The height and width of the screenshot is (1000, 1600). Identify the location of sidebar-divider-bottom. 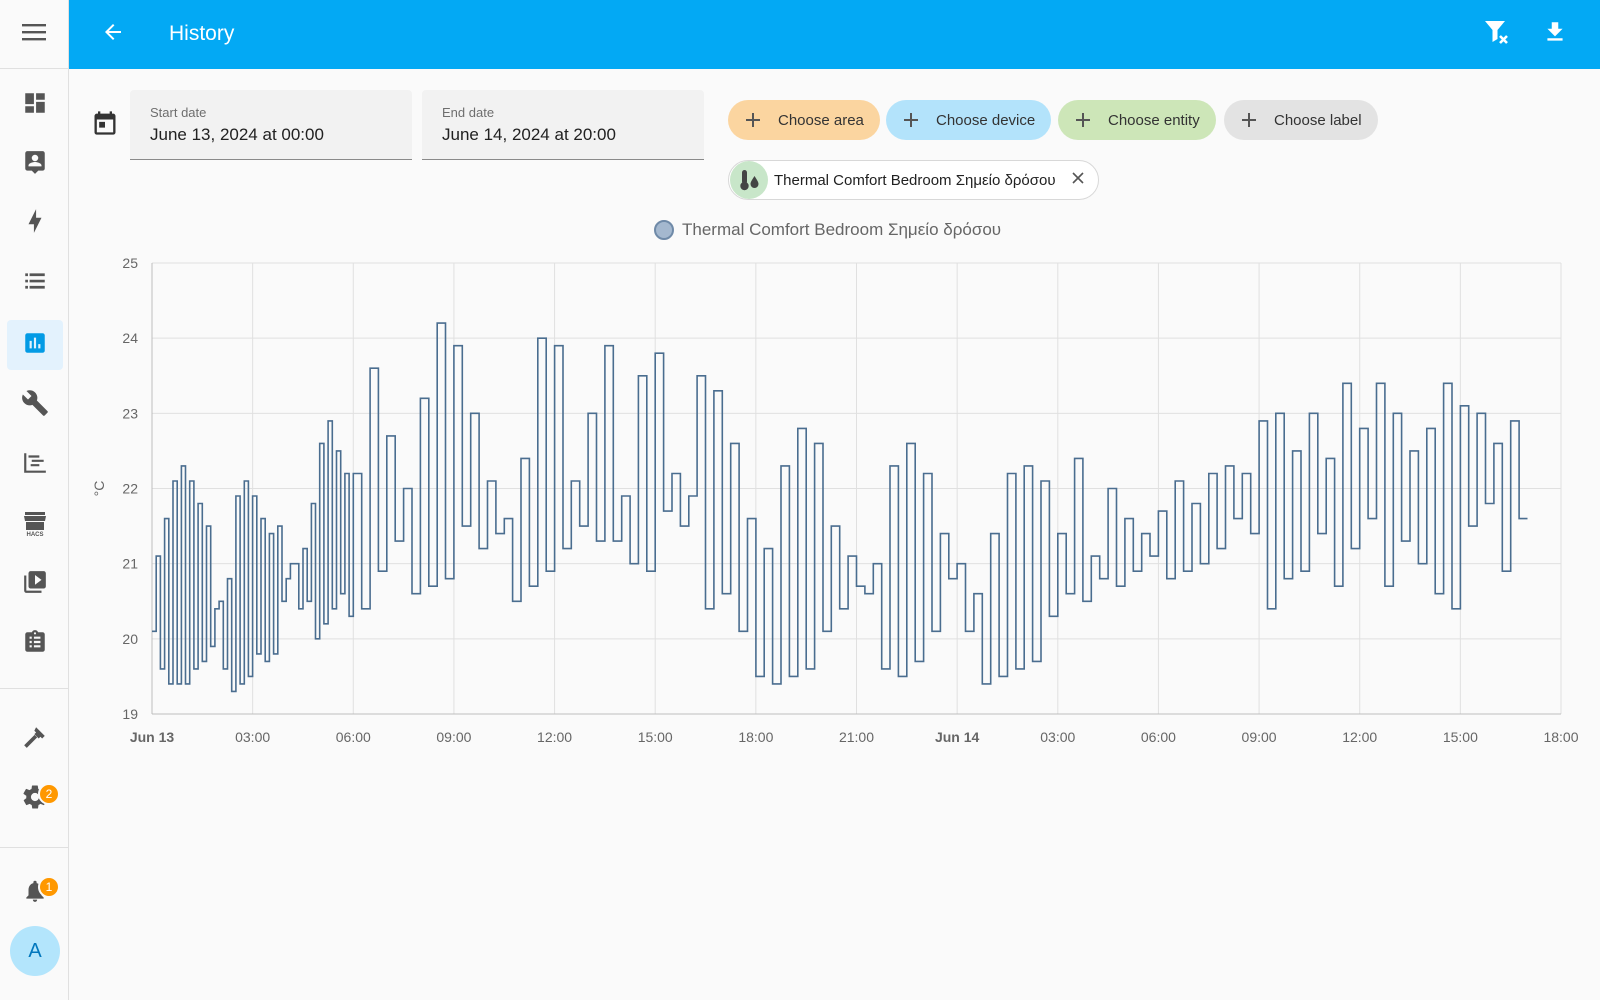
(34, 847).